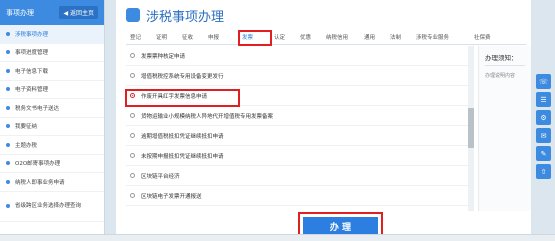 This screenshot has width=555, height=241. Describe the element at coordinates (48, 205) in the screenshot. I see `sidebar-item-label: 省级跨区业务选择办理查询` at that location.